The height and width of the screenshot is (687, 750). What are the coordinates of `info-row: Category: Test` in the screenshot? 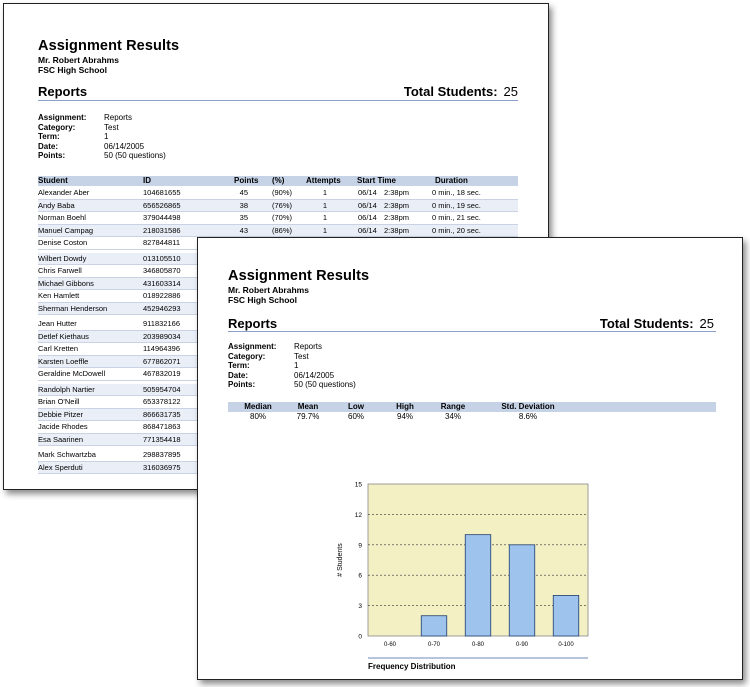 It's located at (292, 357).